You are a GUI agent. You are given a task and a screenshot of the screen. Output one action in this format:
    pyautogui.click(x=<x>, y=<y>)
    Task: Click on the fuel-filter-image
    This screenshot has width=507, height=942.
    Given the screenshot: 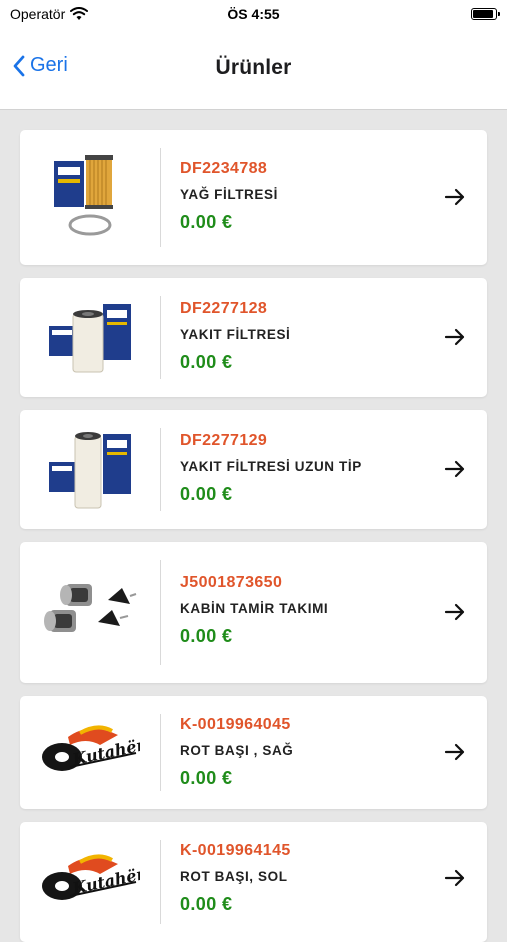 What is the action you would take?
    pyautogui.click(x=90, y=337)
    